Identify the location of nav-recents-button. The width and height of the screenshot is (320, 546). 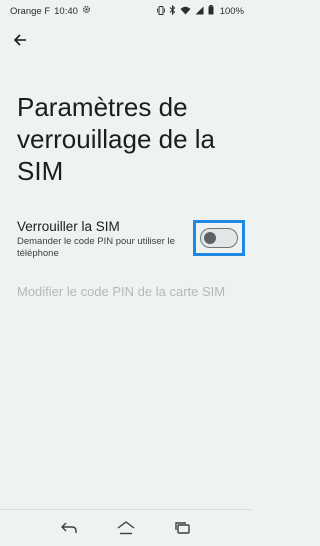
(183, 528).